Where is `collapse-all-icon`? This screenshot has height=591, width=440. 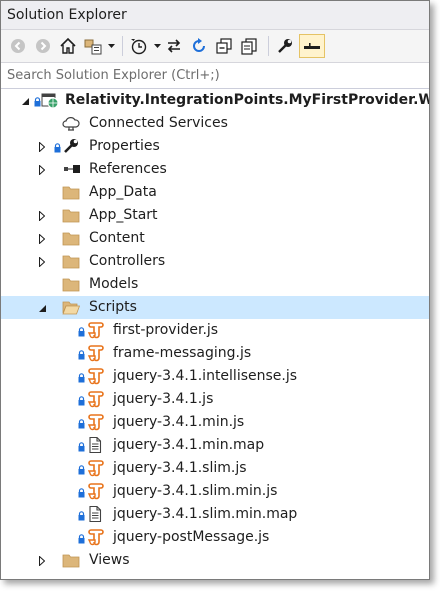
collapse-all-icon is located at coordinates (224, 46).